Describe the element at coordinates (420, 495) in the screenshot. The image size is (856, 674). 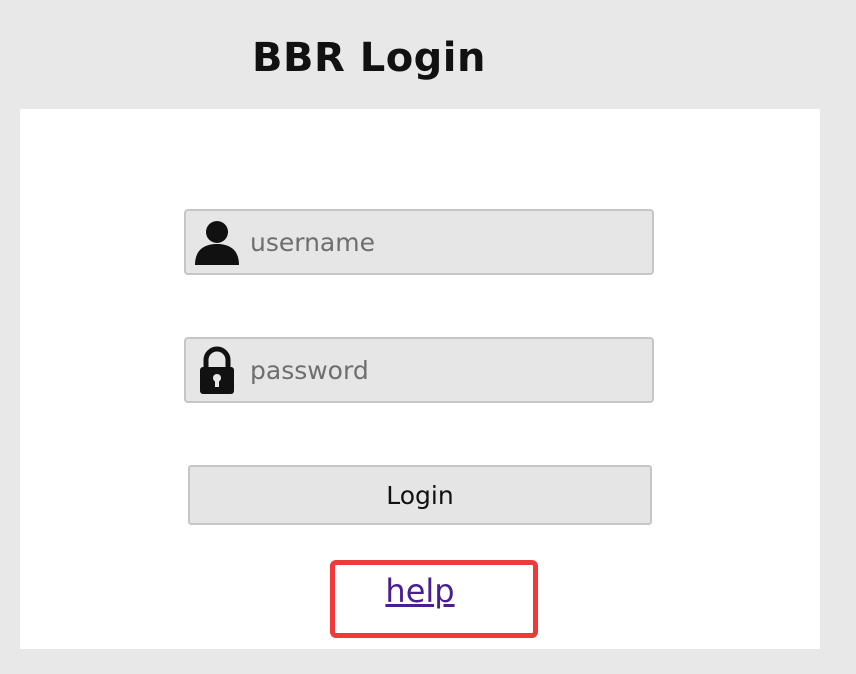
I see `login-button: Login` at that location.